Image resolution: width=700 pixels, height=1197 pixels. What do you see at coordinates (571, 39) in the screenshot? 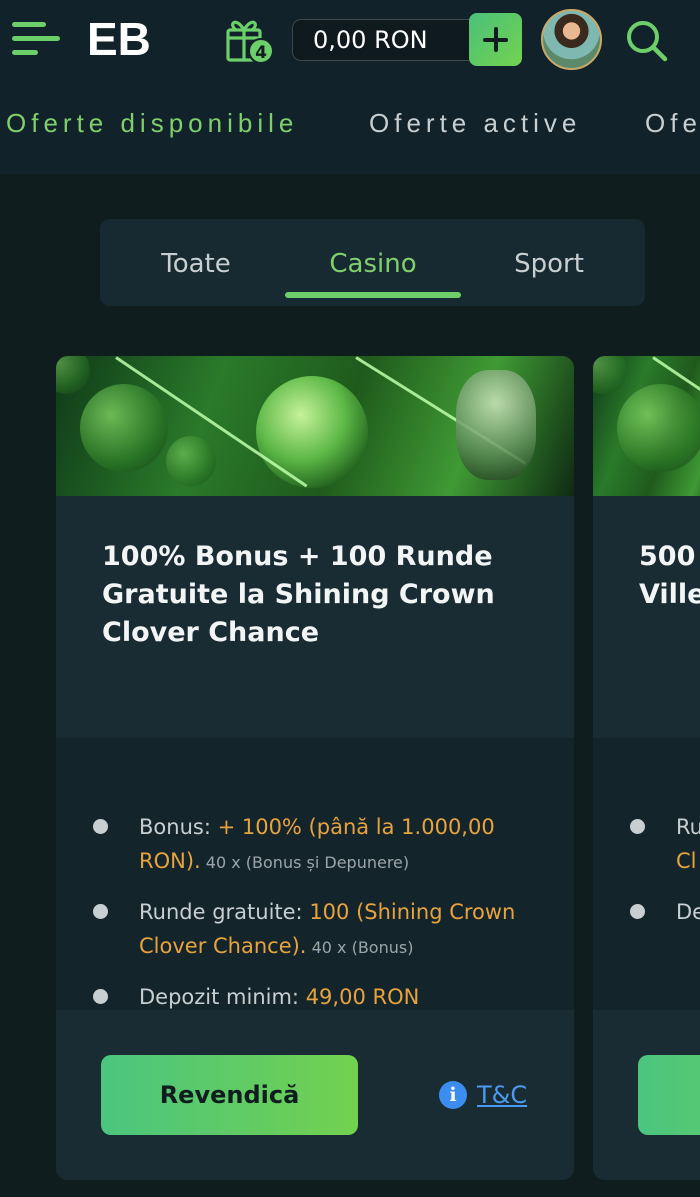
I see `avatar` at bounding box center [571, 39].